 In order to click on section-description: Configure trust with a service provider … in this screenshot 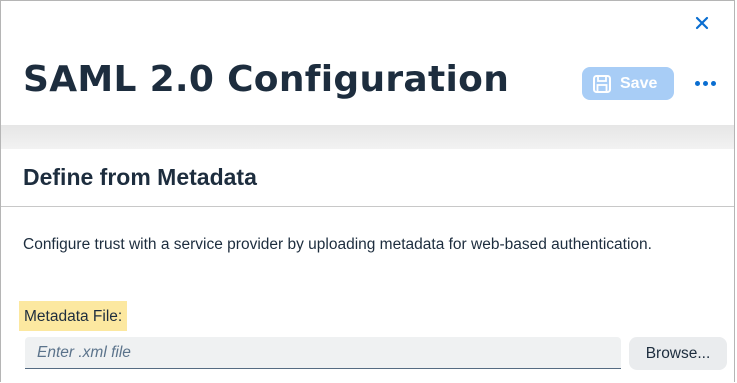, I will do `click(337, 244)`.